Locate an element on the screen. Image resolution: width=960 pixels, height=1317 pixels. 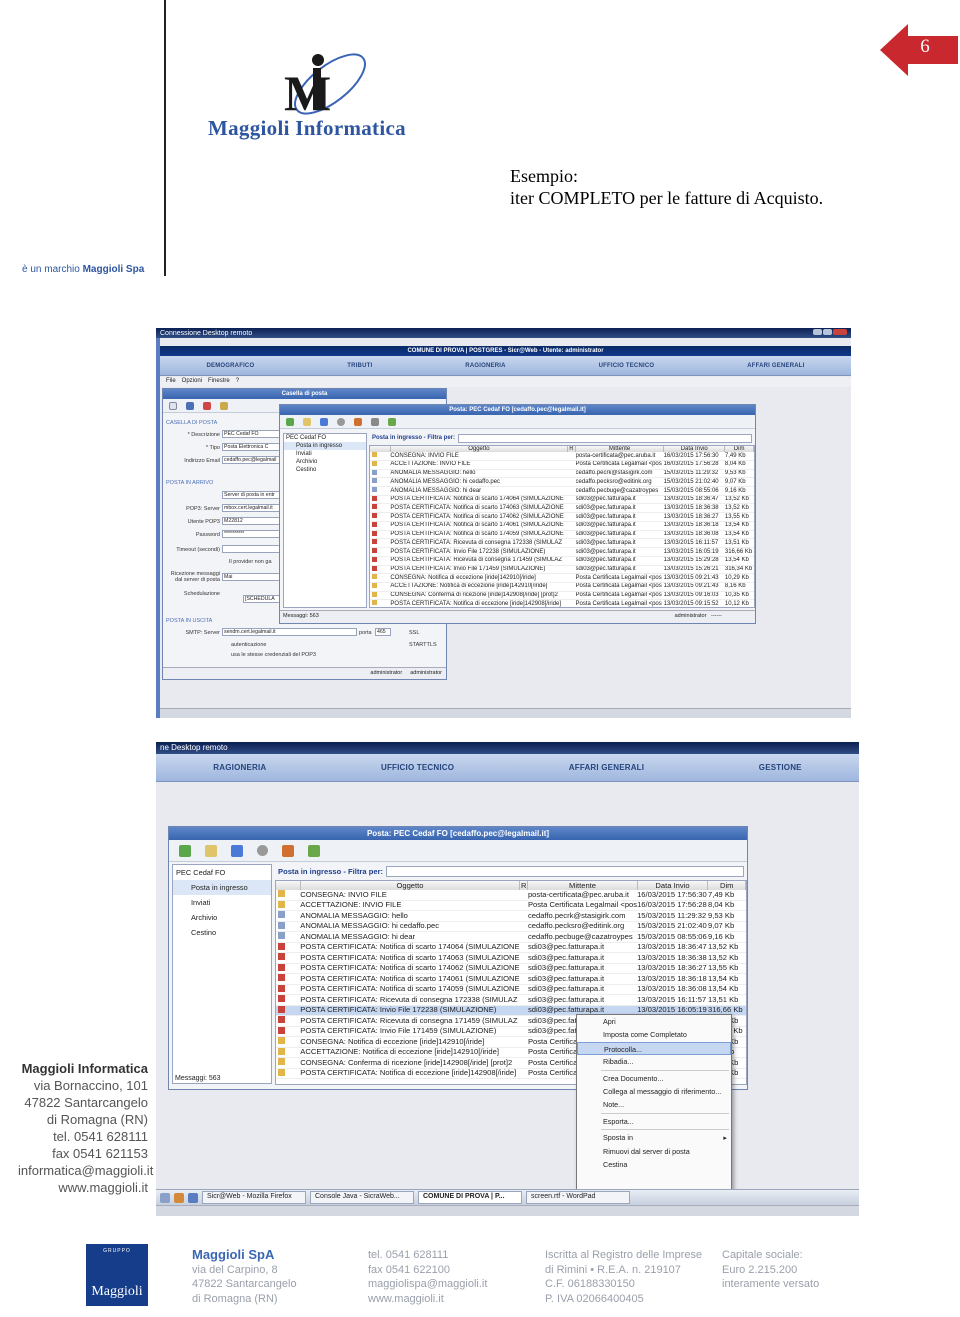
menu-help: ? is located at coordinates (237, 381).